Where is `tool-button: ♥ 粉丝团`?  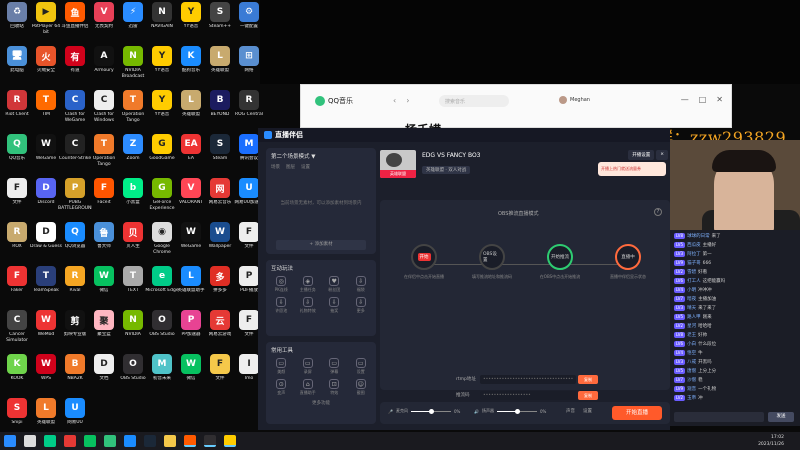 tool-button: ♥ 粉丝团 is located at coordinates (334, 284).